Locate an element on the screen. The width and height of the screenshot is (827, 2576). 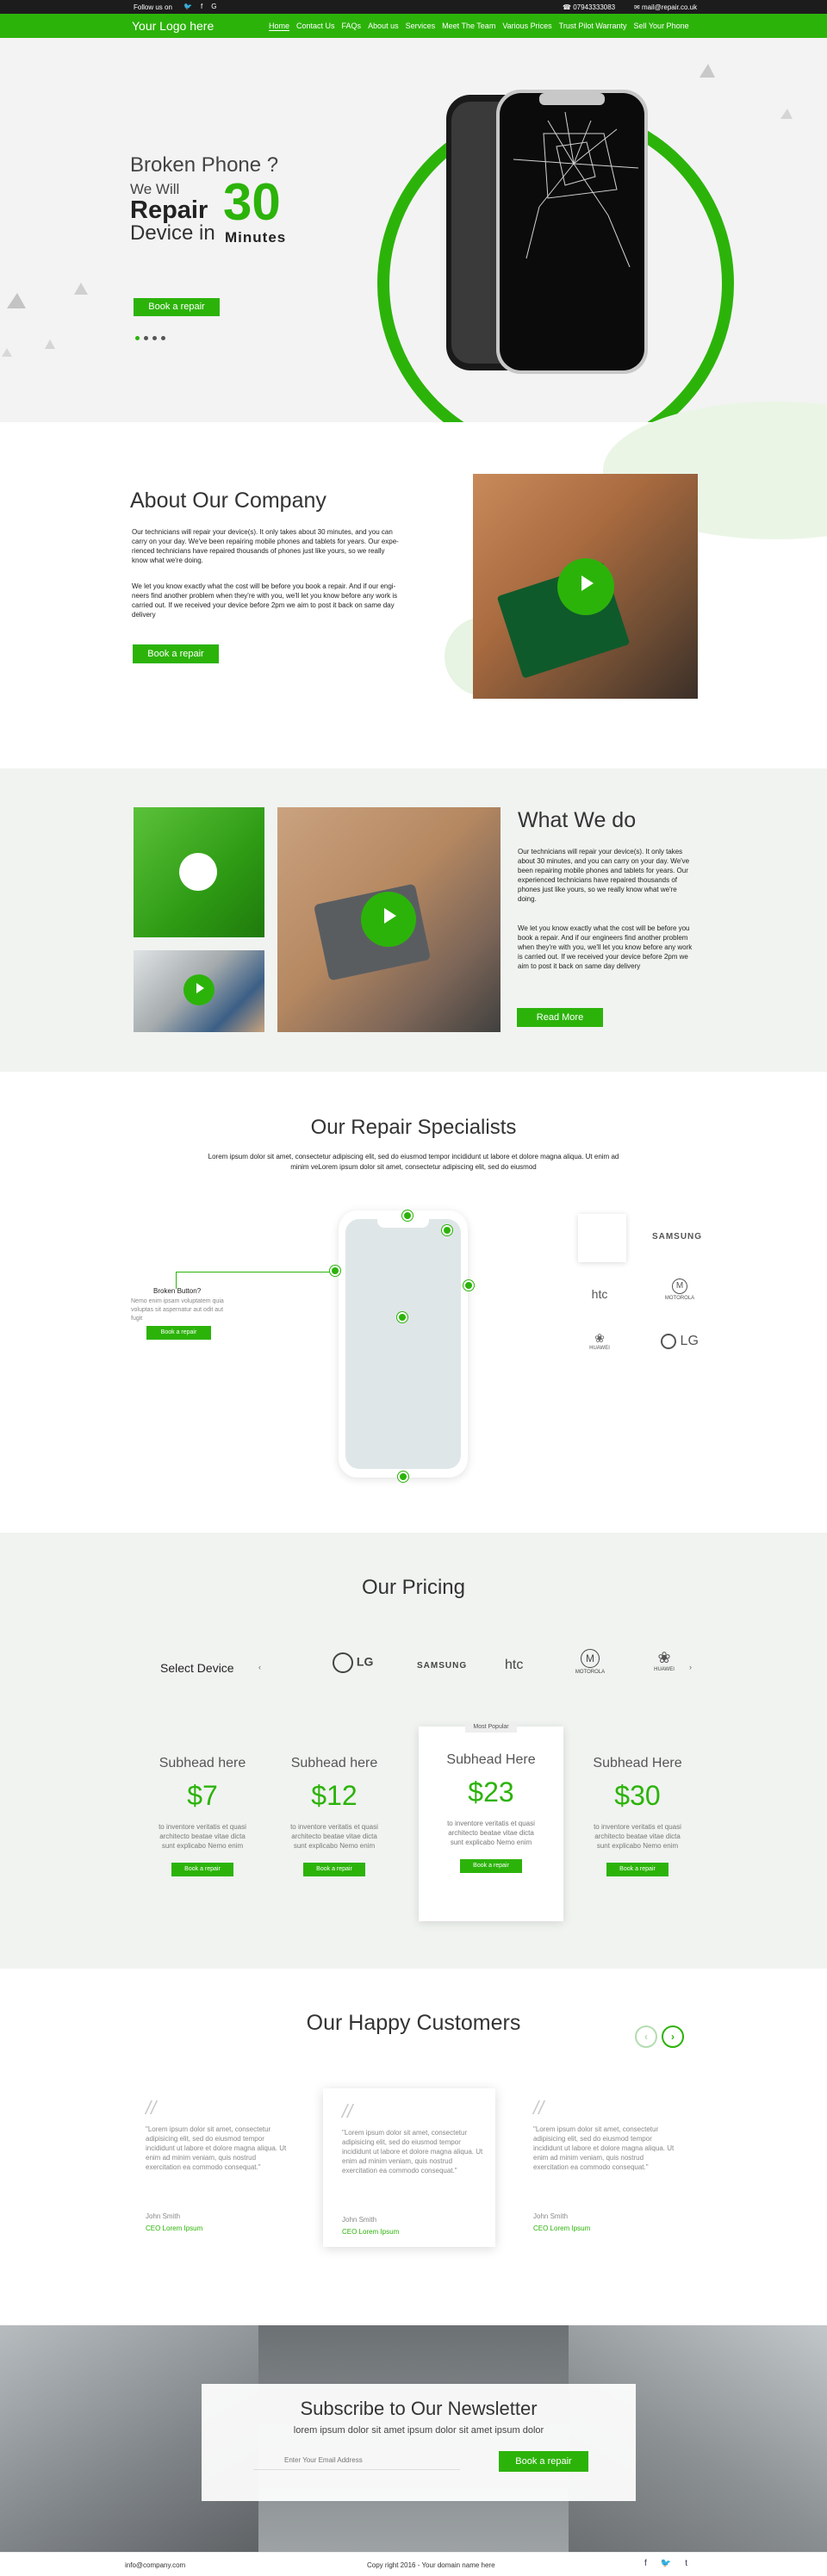
testimonial-name: John Smith is located at coordinates (164, 2216).